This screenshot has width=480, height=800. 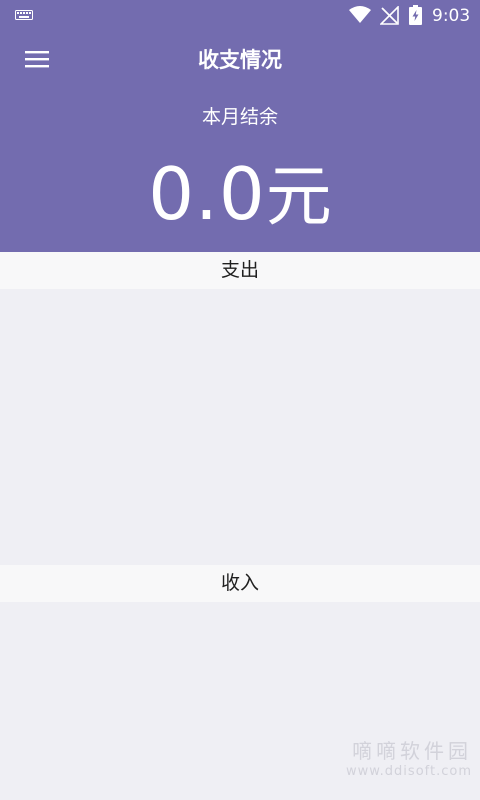 I want to click on balance-amount: 0.0, so click(x=207, y=194).